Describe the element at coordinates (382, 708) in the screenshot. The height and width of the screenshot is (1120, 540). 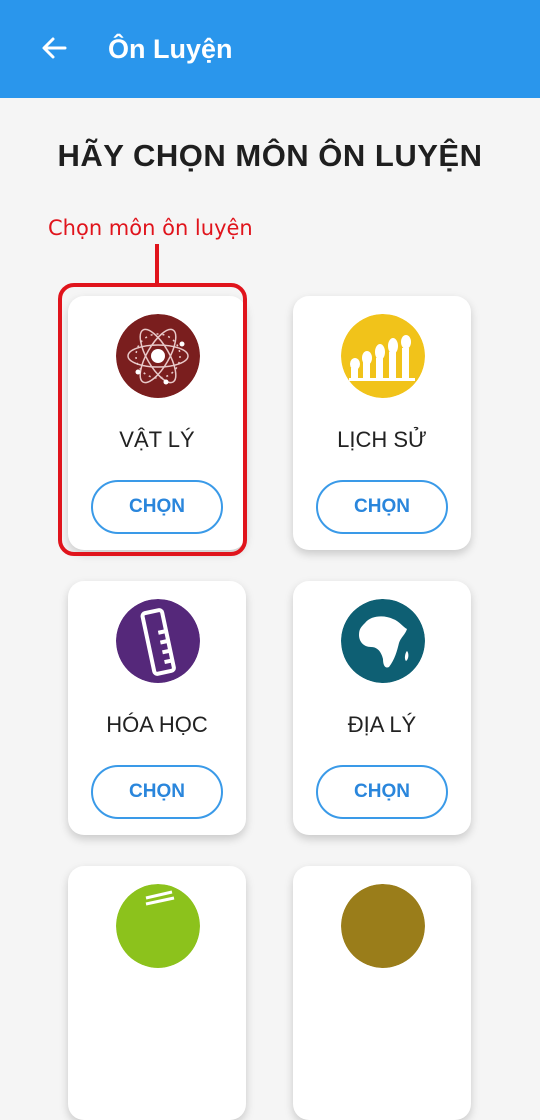
I see `subject-card-dia-ly: ĐỊA LÝ CHỌN` at that location.